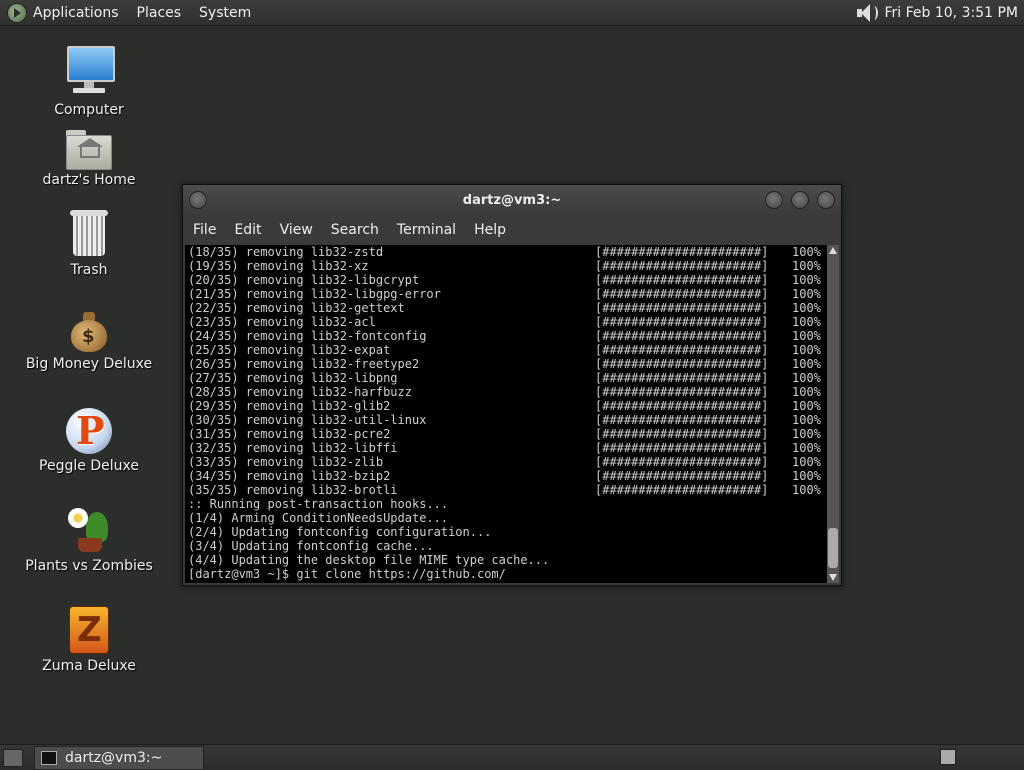 Image resolution: width=1024 pixels, height=770 pixels. What do you see at coordinates (49, 758) in the screenshot?
I see `terminal-icon` at bounding box center [49, 758].